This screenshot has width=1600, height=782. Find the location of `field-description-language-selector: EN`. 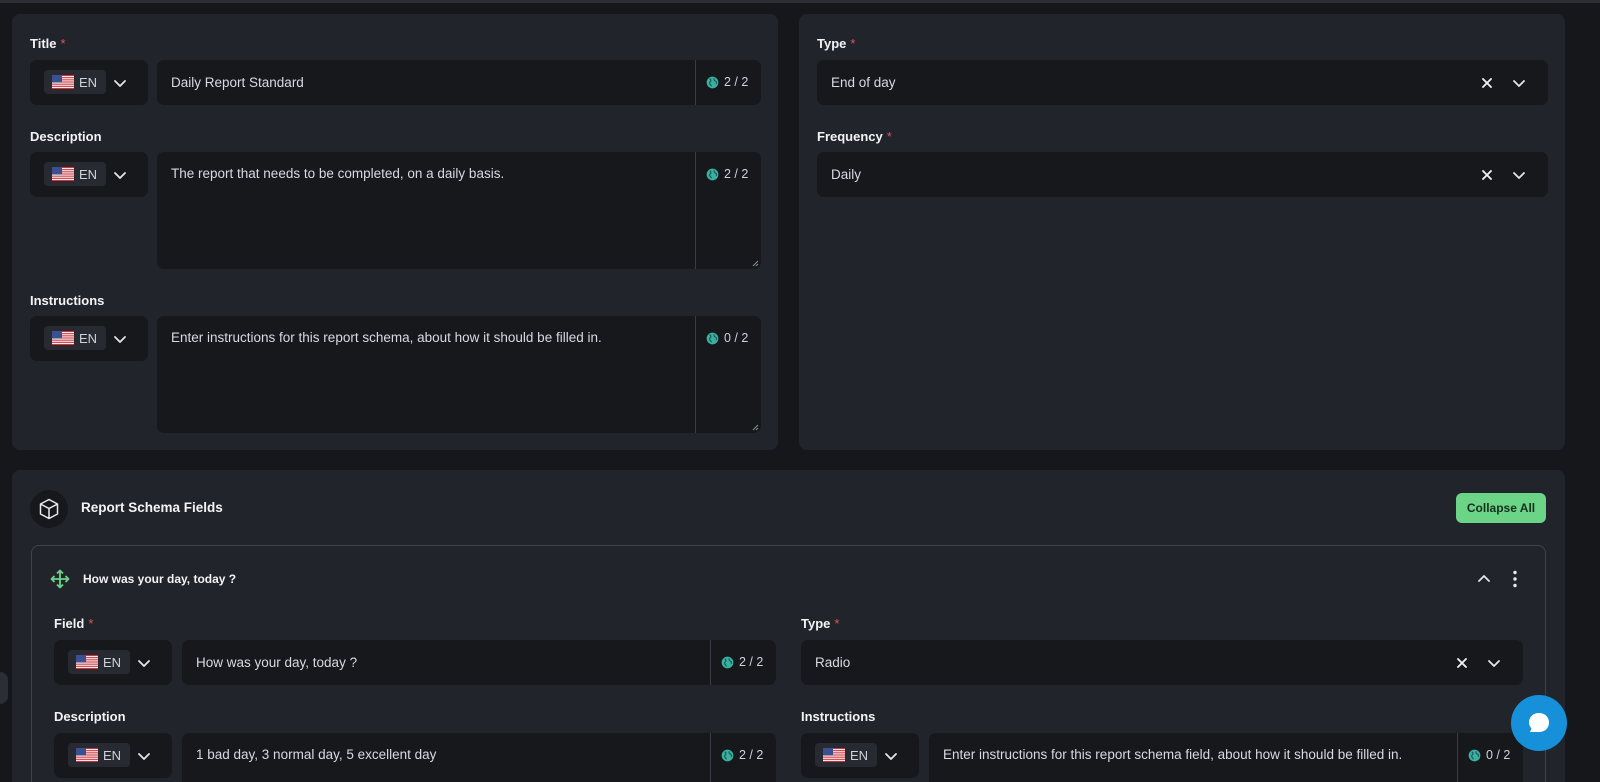

field-description-language-selector: EN is located at coordinates (113, 755).